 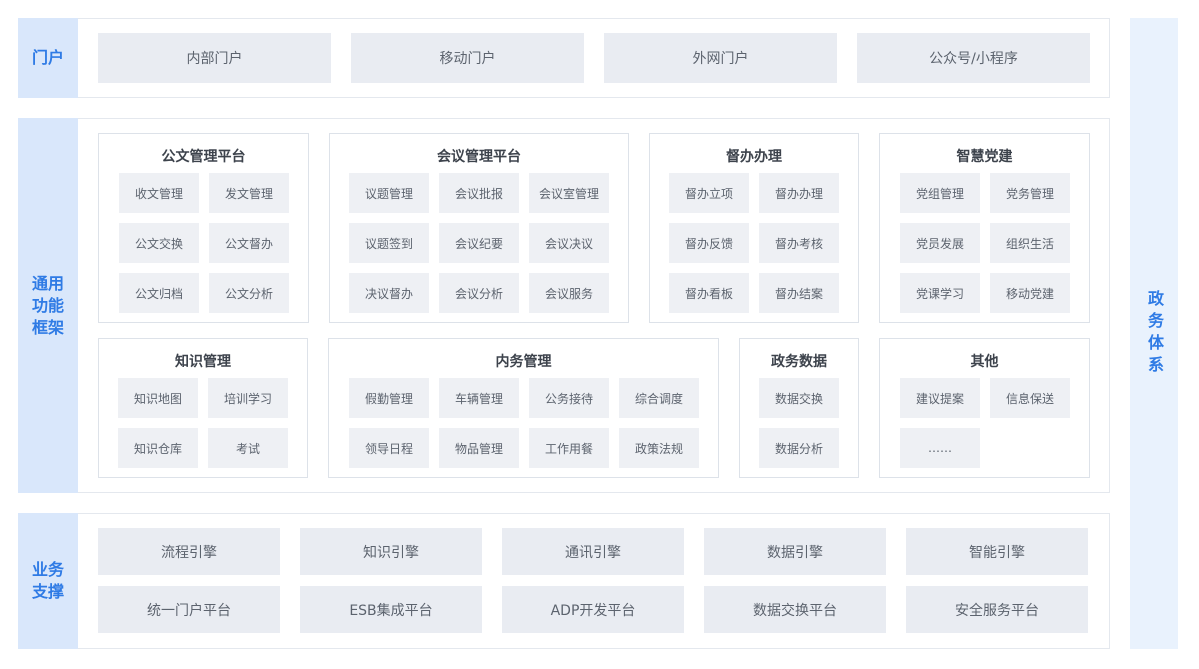 I want to click on support-item: 安全服务平台, so click(x=997, y=609).